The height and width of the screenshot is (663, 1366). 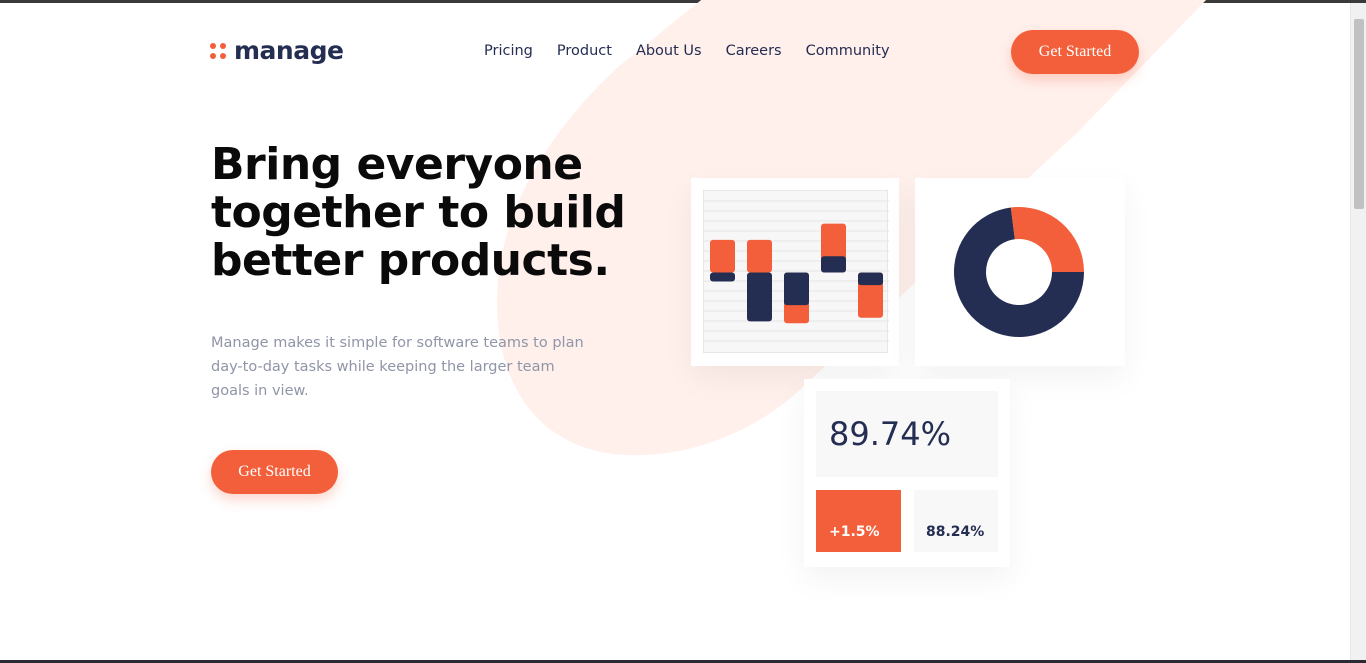 What do you see at coordinates (274, 472) in the screenshot?
I see `hero-get-started-button: Get Started` at bounding box center [274, 472].